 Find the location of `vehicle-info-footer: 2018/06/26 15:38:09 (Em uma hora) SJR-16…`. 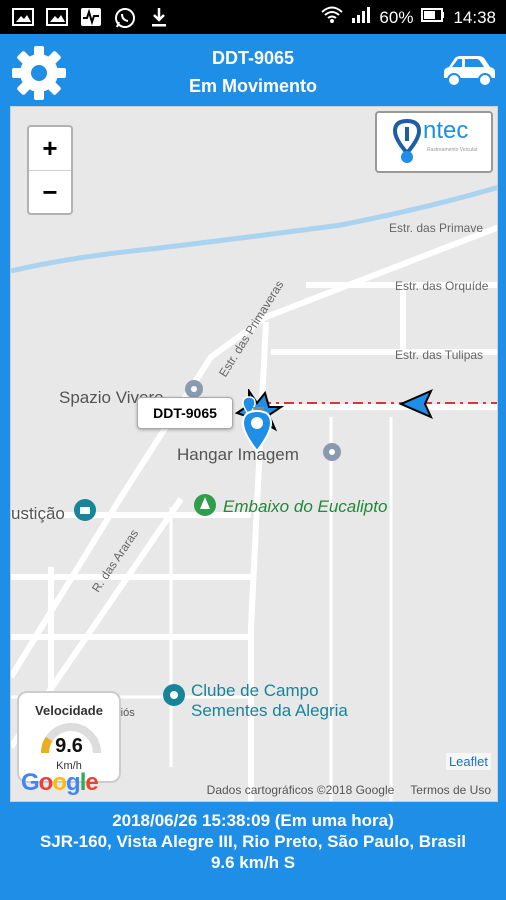

vehicle-info-footer: 2018/06/26 15:38:09 (Em uma hora) SJR-16… is located at coordinates (253, 853).